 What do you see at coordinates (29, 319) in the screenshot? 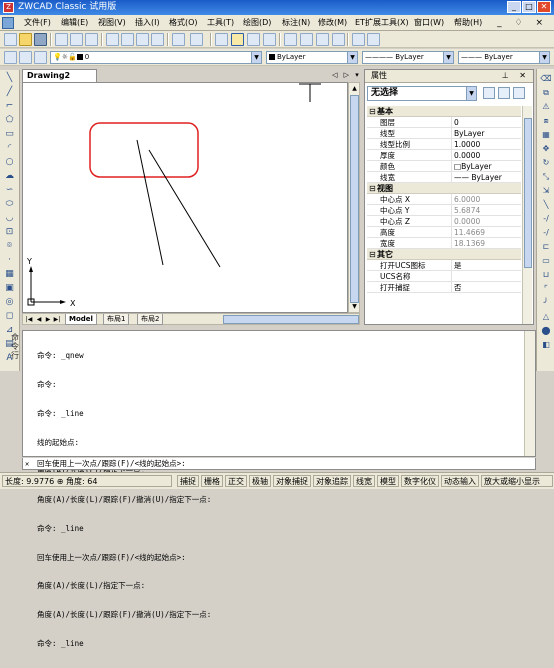
I see `first-tab-icon: |◀` at bounding box center [29, 319].